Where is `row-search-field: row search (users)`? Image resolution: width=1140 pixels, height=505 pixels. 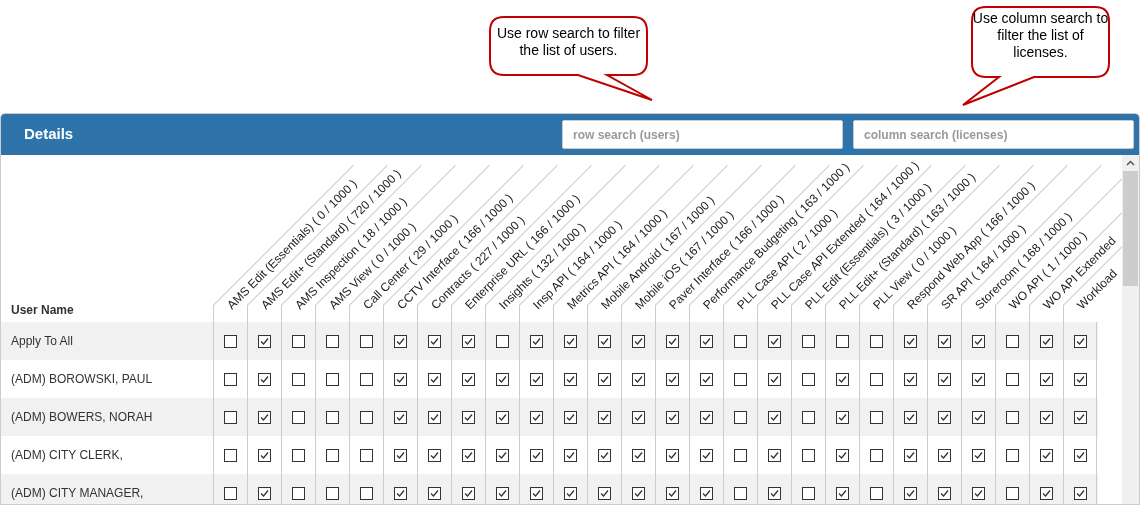 row-search-field: row search (users) is located at coordinates (702, 134).